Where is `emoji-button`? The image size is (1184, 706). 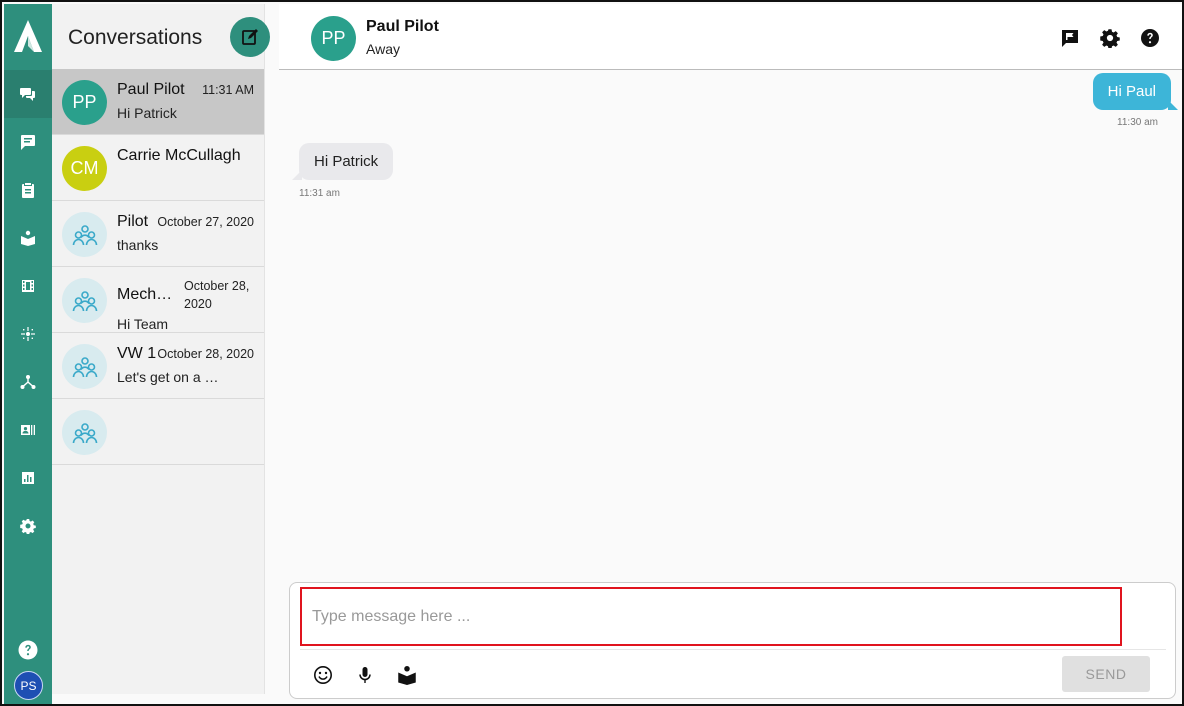
emoji-button is located at coordinates (323, 675).